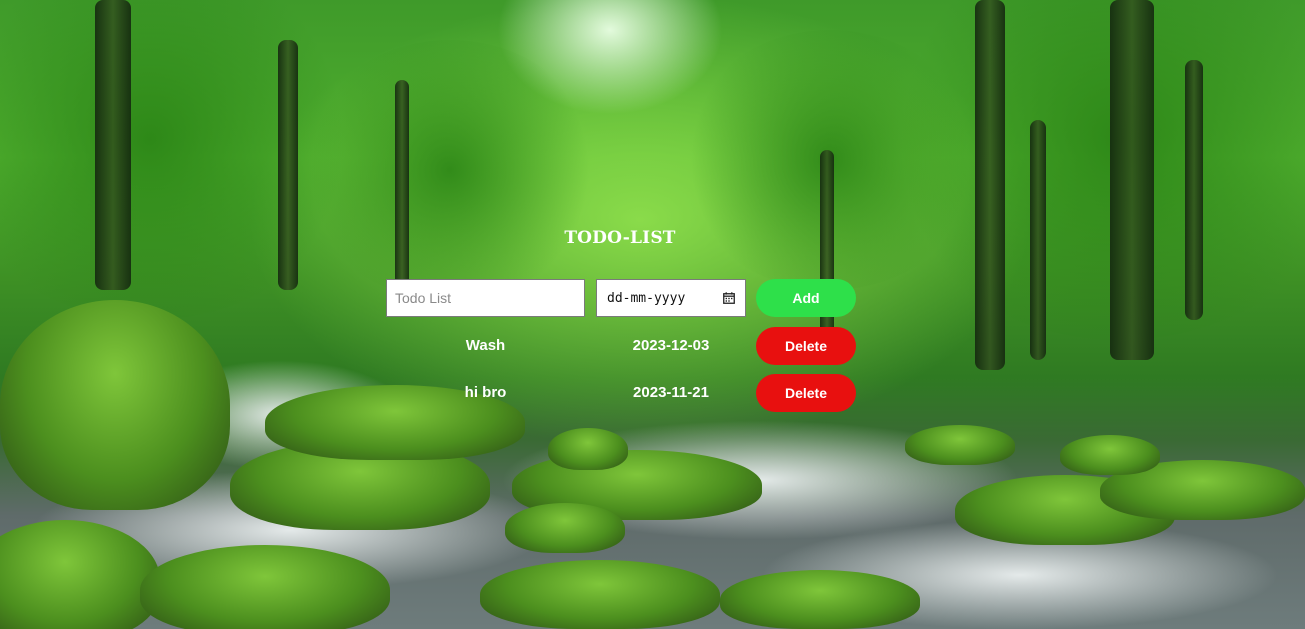 The width and height of the screenshot is (1305, 629). I want to click on add-button: Add, so click(806, 298).